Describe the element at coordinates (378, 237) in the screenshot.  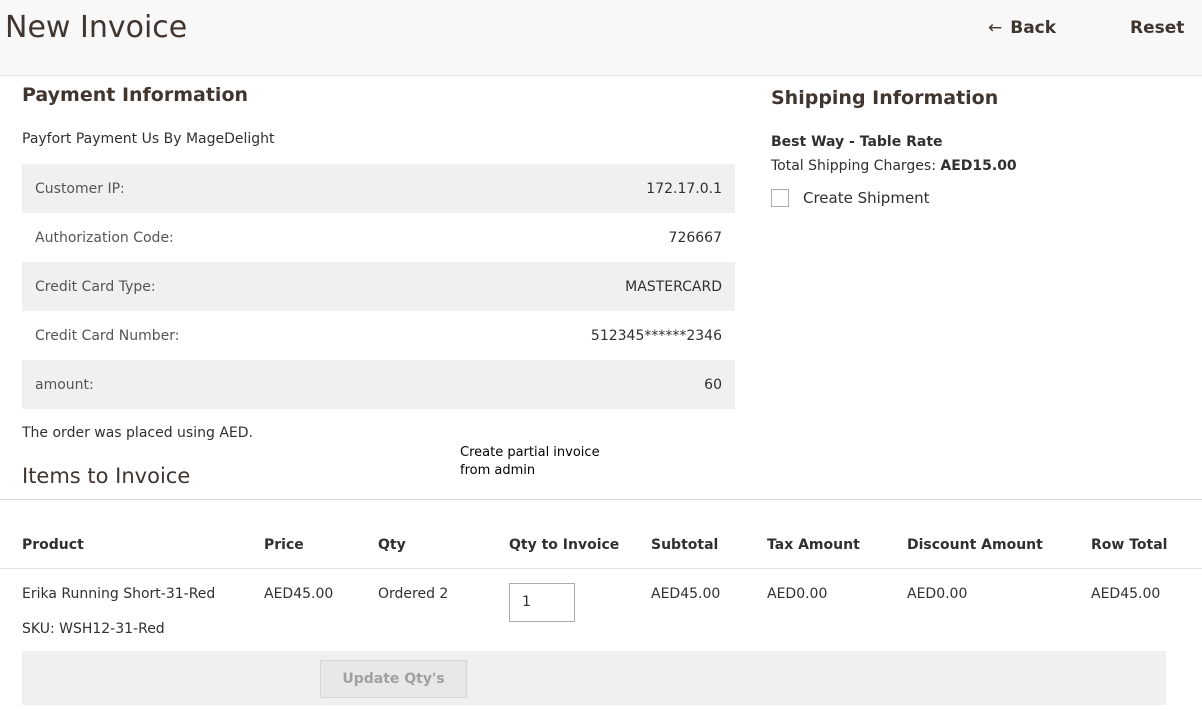
I see `payment-row: Authorization Code: 726667` at that location.